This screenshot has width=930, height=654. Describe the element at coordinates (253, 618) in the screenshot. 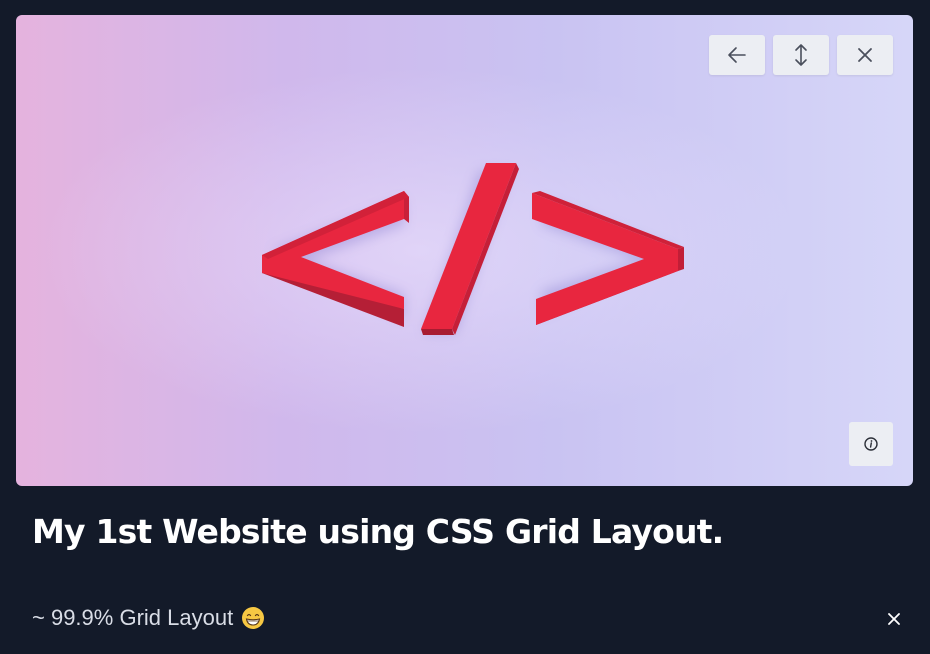

I see `grinning-face-emoji` at that location.